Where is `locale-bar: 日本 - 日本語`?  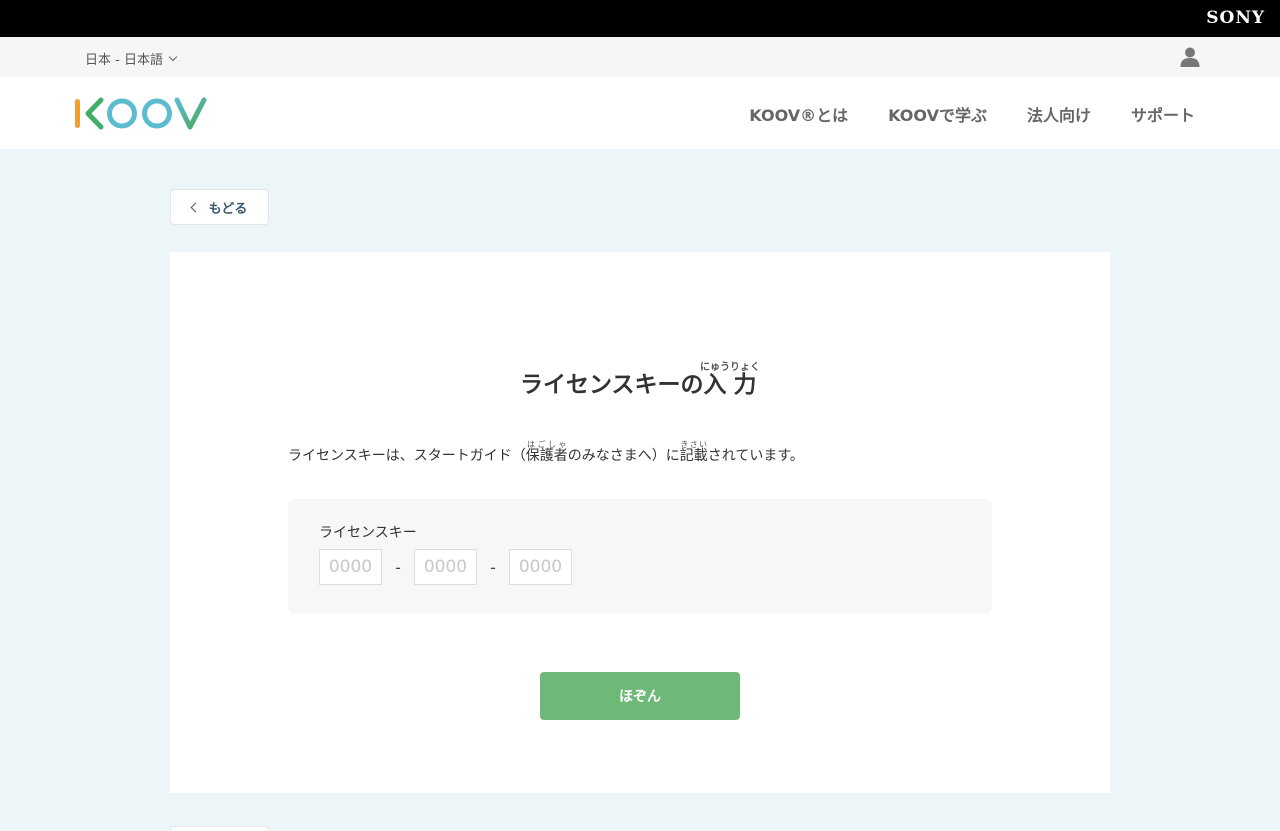
locale-bar: 日本 - 日本語 is located at coordinates (640, 57).